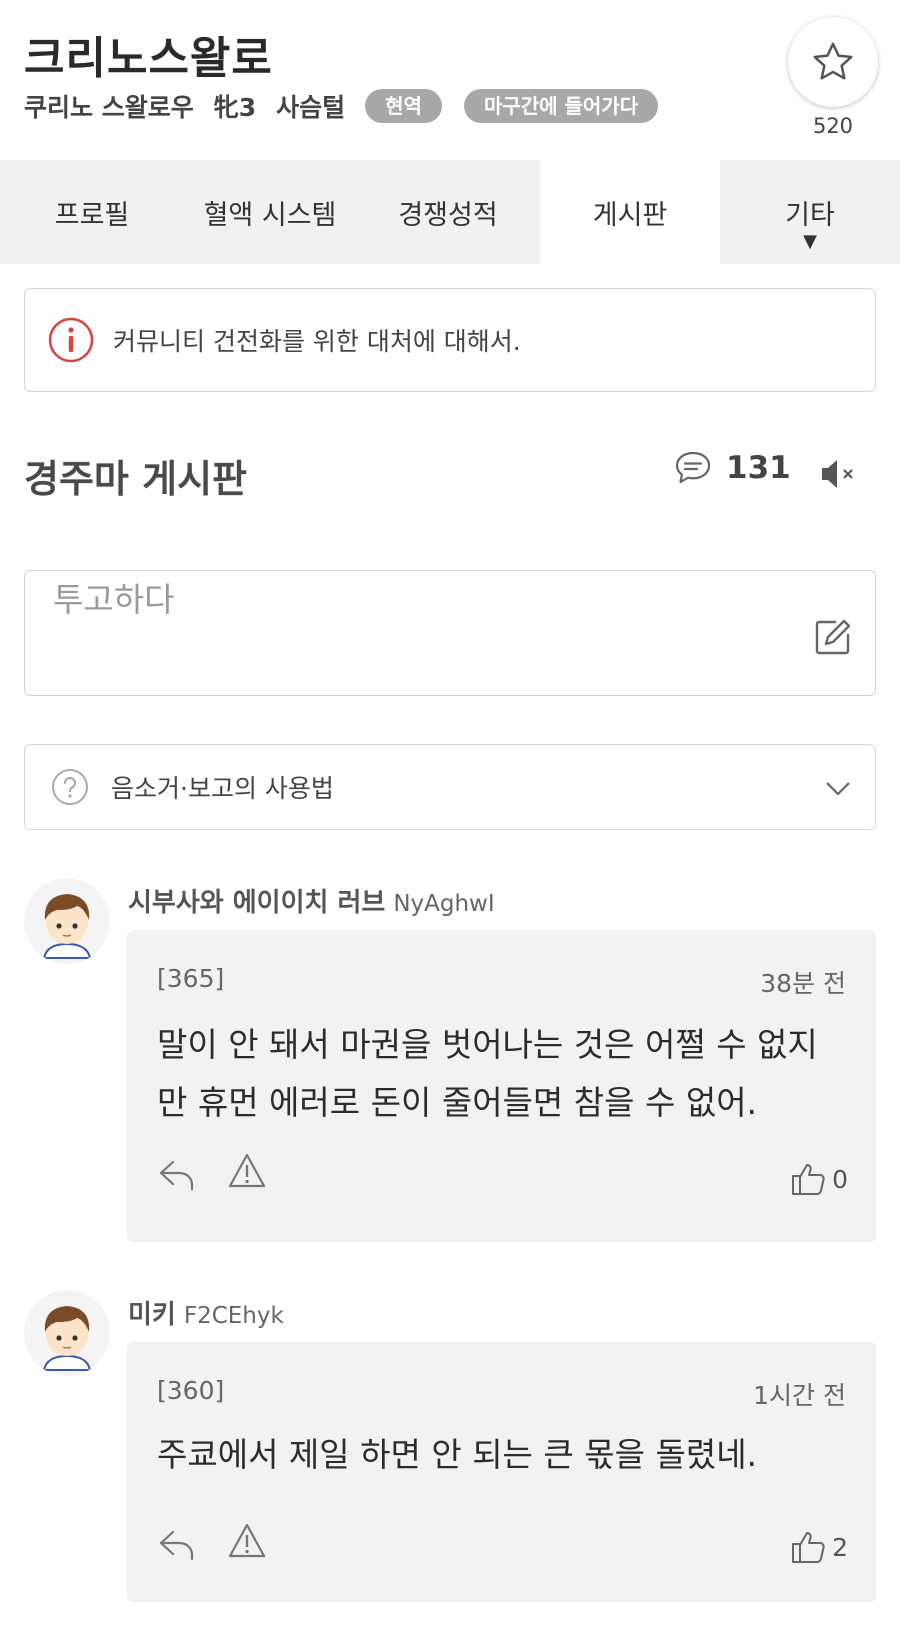 The height and width of the screenshot is (1631, 900). What do you see at coordinates (838, 789) in the screenshot?
I see `chevron-down-icon` at bounding box center [838, 789].